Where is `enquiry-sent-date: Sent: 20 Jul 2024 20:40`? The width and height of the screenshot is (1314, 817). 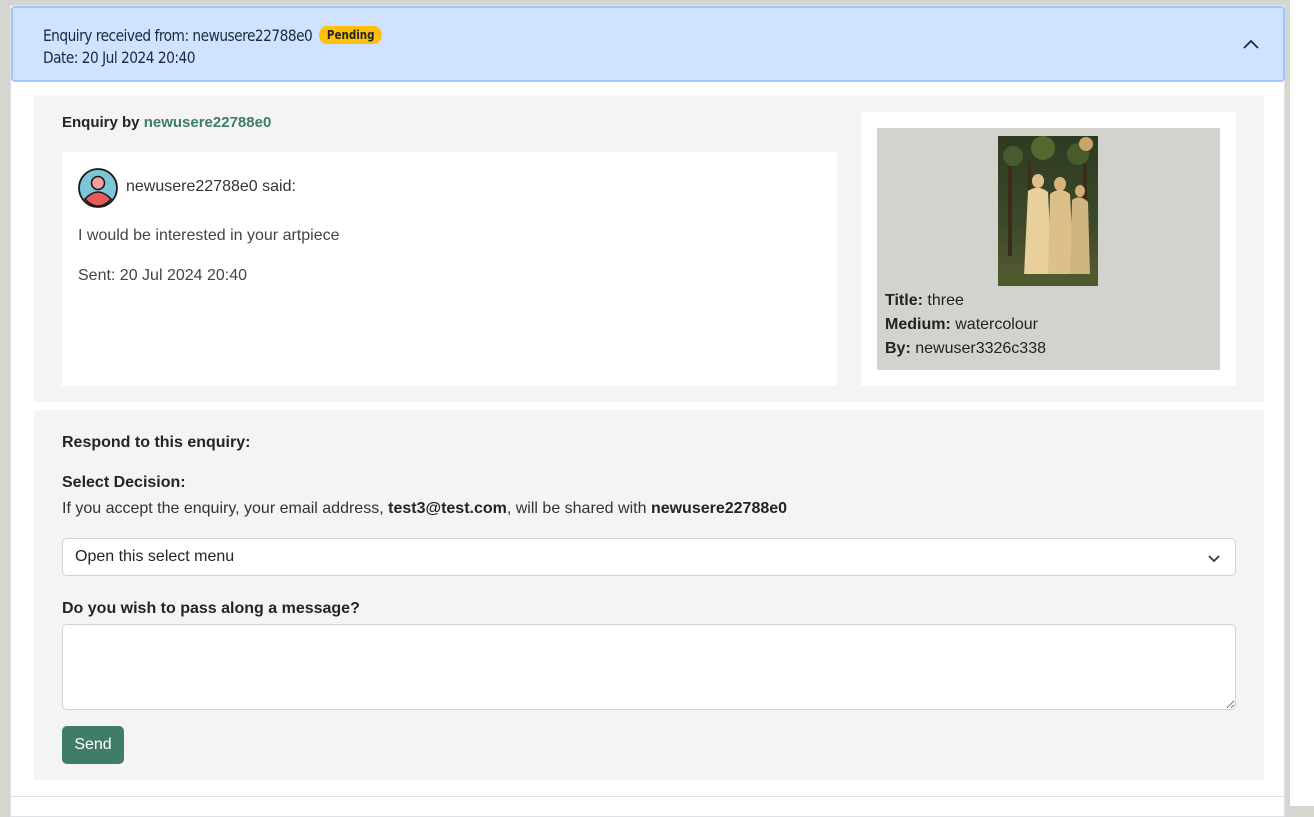
enquiry-sent-date: Sent: 20 Jul 2024 20:40 is located at coordinates (163, 275).